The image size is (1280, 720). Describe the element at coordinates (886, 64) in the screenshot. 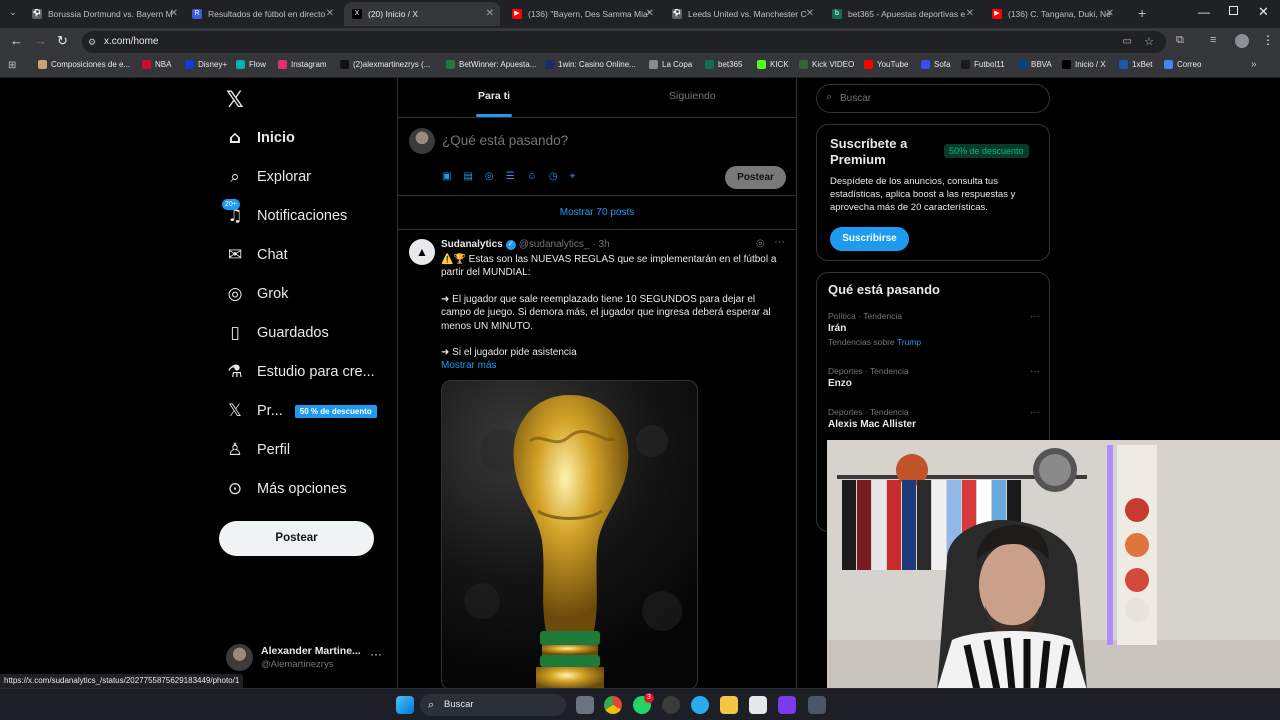

I see `bookmark-item: YouTube` at that location.